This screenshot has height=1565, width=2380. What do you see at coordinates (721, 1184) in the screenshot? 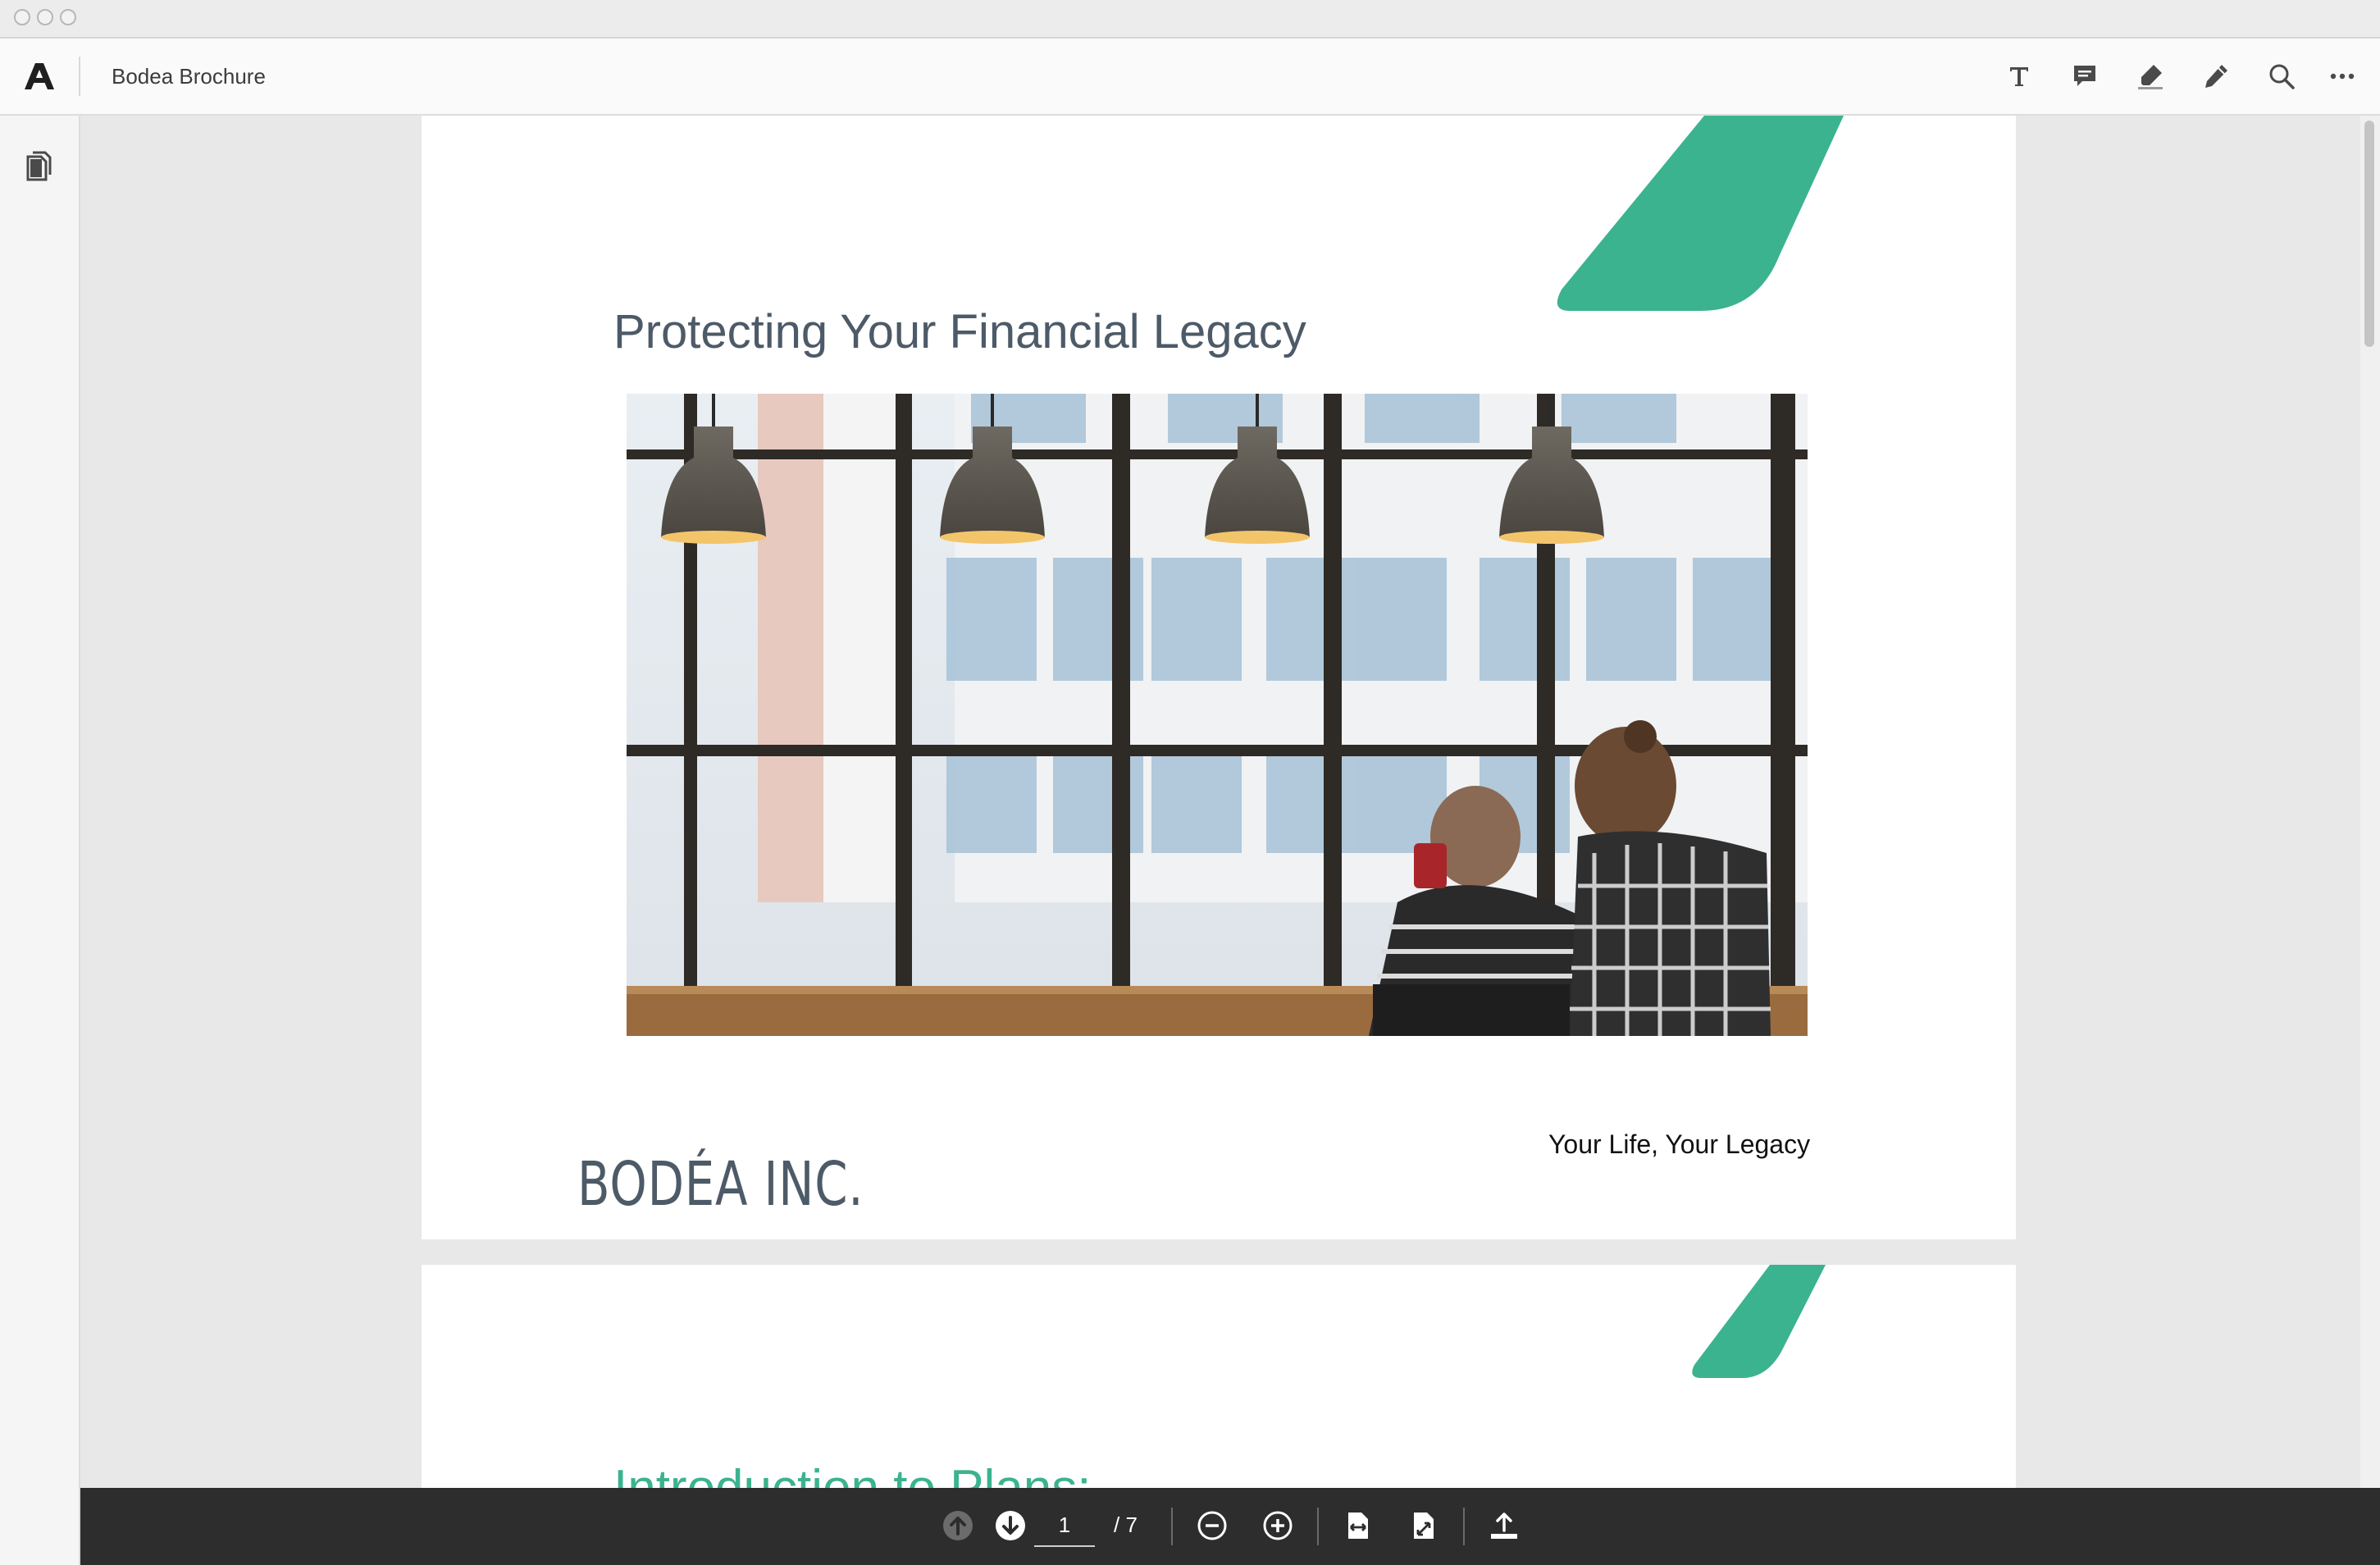
I see `brand-logo: BODÉA INC.` at bounding box center [721, 1184].